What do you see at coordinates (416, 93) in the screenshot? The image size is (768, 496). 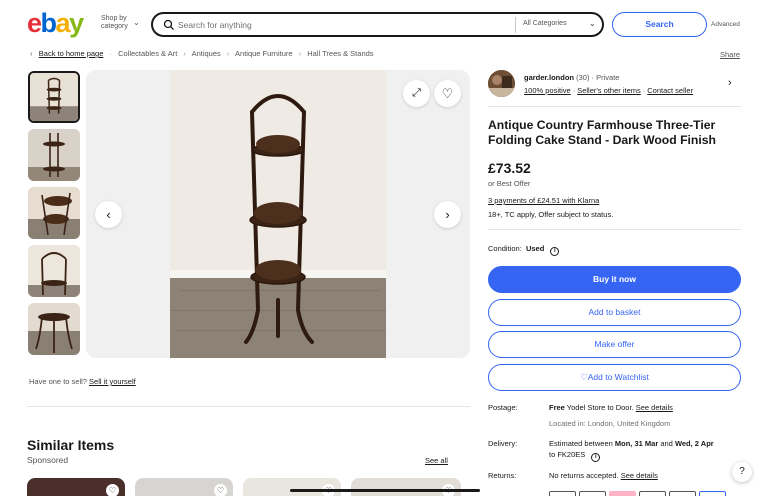 I see `expand-icon: ⤢` at bounding box center [416, 93].